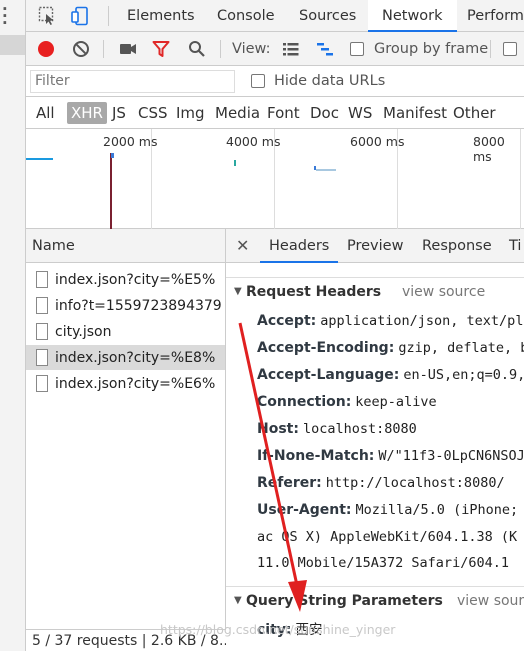  Describe the element at coordinates (457, 246) in the screenshot. I see `tab-response: Response` at that location.